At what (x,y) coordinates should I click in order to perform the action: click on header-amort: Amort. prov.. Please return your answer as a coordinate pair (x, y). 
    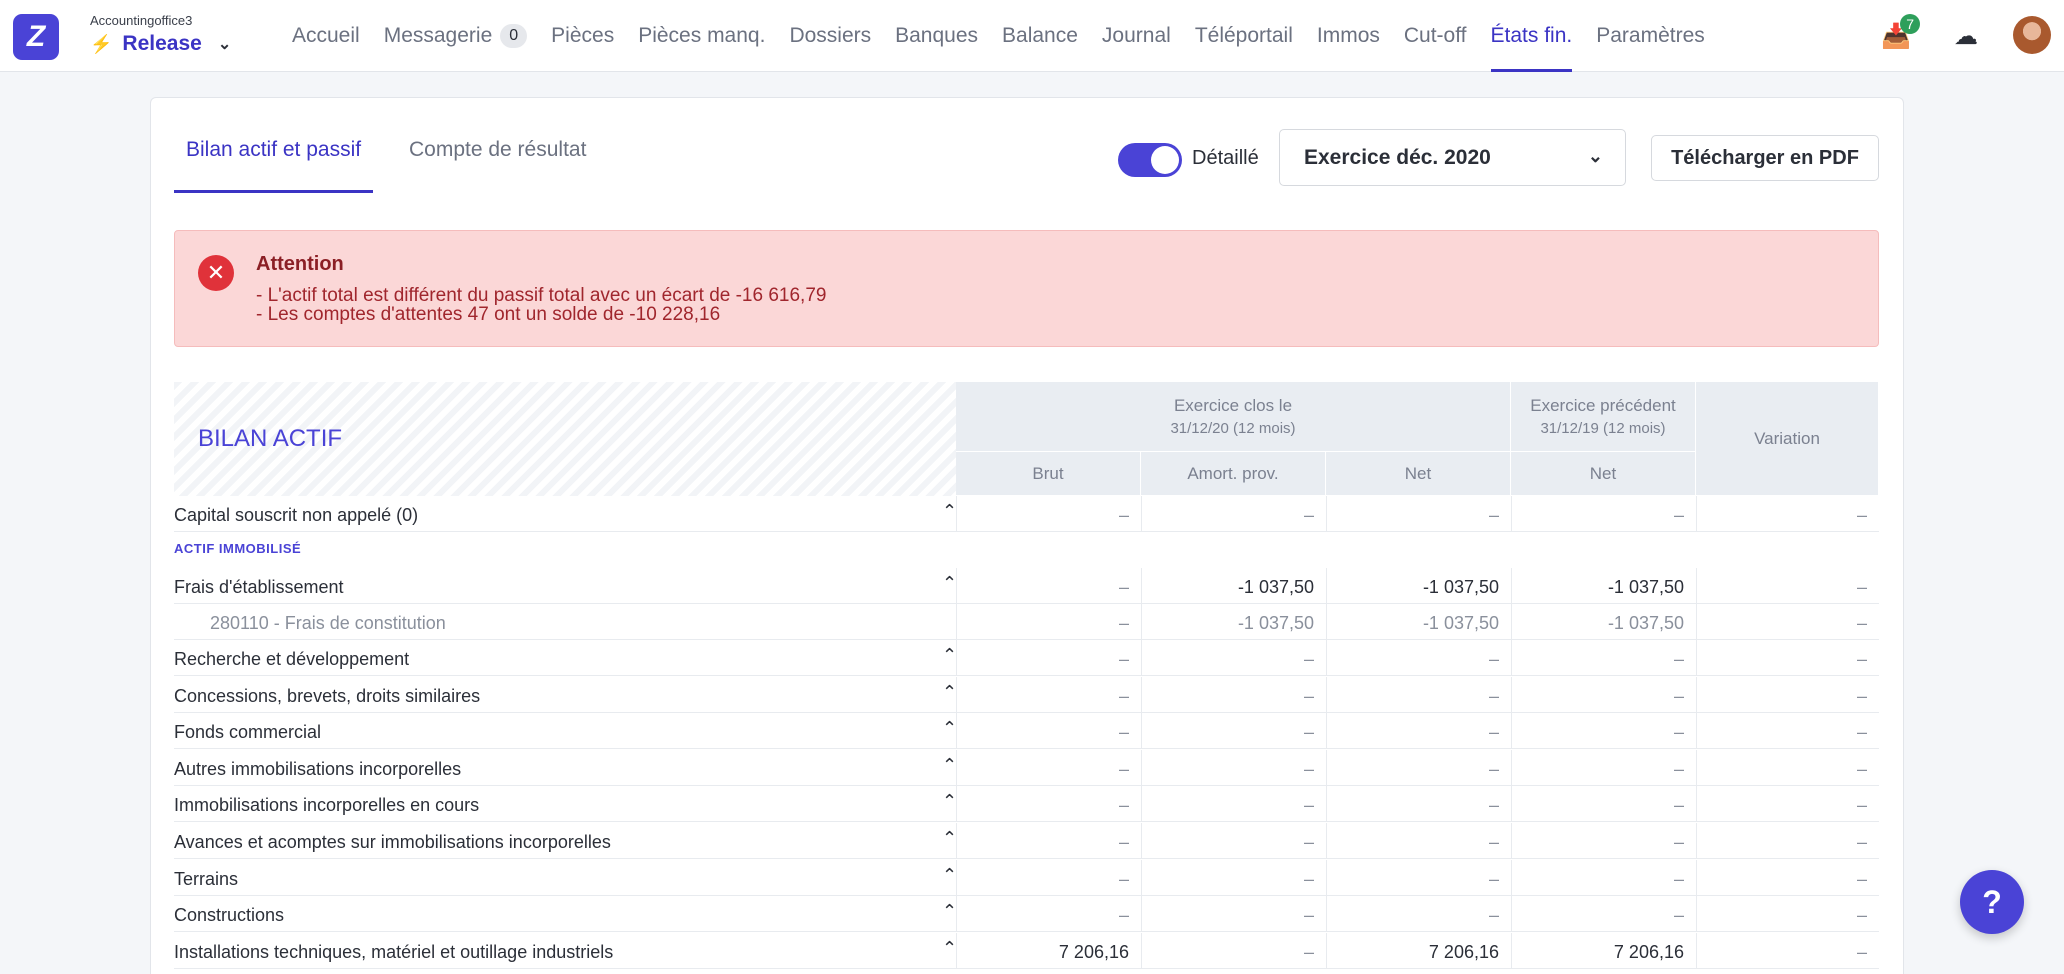
    Looking at the image, I should click on (1233, 474).